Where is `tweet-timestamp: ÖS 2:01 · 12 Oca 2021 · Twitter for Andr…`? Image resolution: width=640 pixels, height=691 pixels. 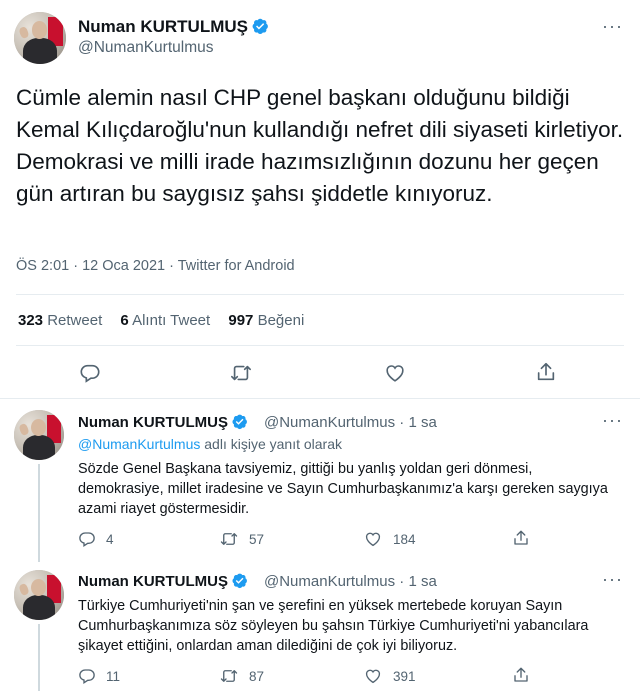
tweet-timestamp: ÖS 2:01 · 12 Oca 2021 · Twitter for Andr… is located at coordinates (155, 266).